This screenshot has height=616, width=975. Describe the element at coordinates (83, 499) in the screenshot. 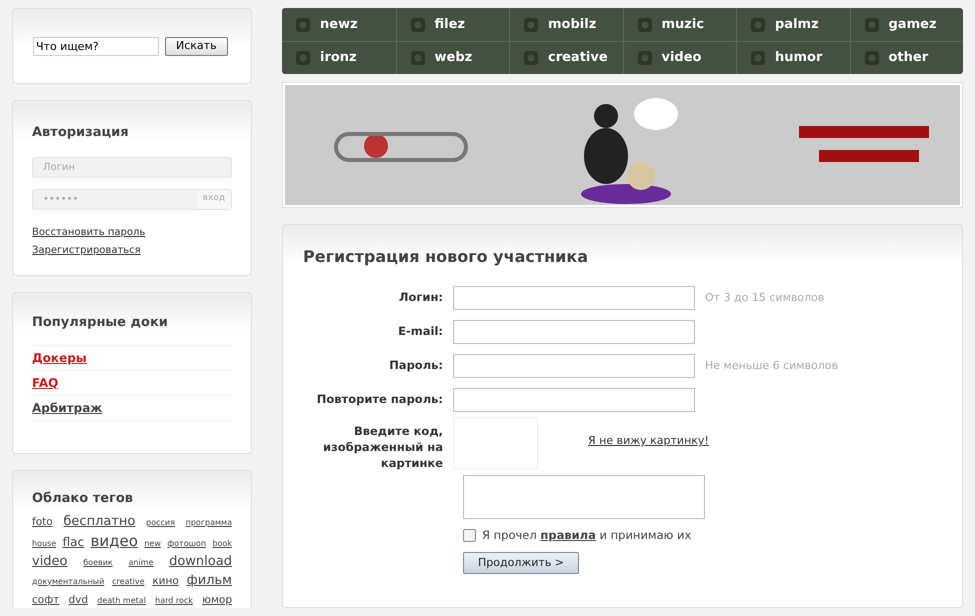

I see `section-title: Облако тегов` at that location.